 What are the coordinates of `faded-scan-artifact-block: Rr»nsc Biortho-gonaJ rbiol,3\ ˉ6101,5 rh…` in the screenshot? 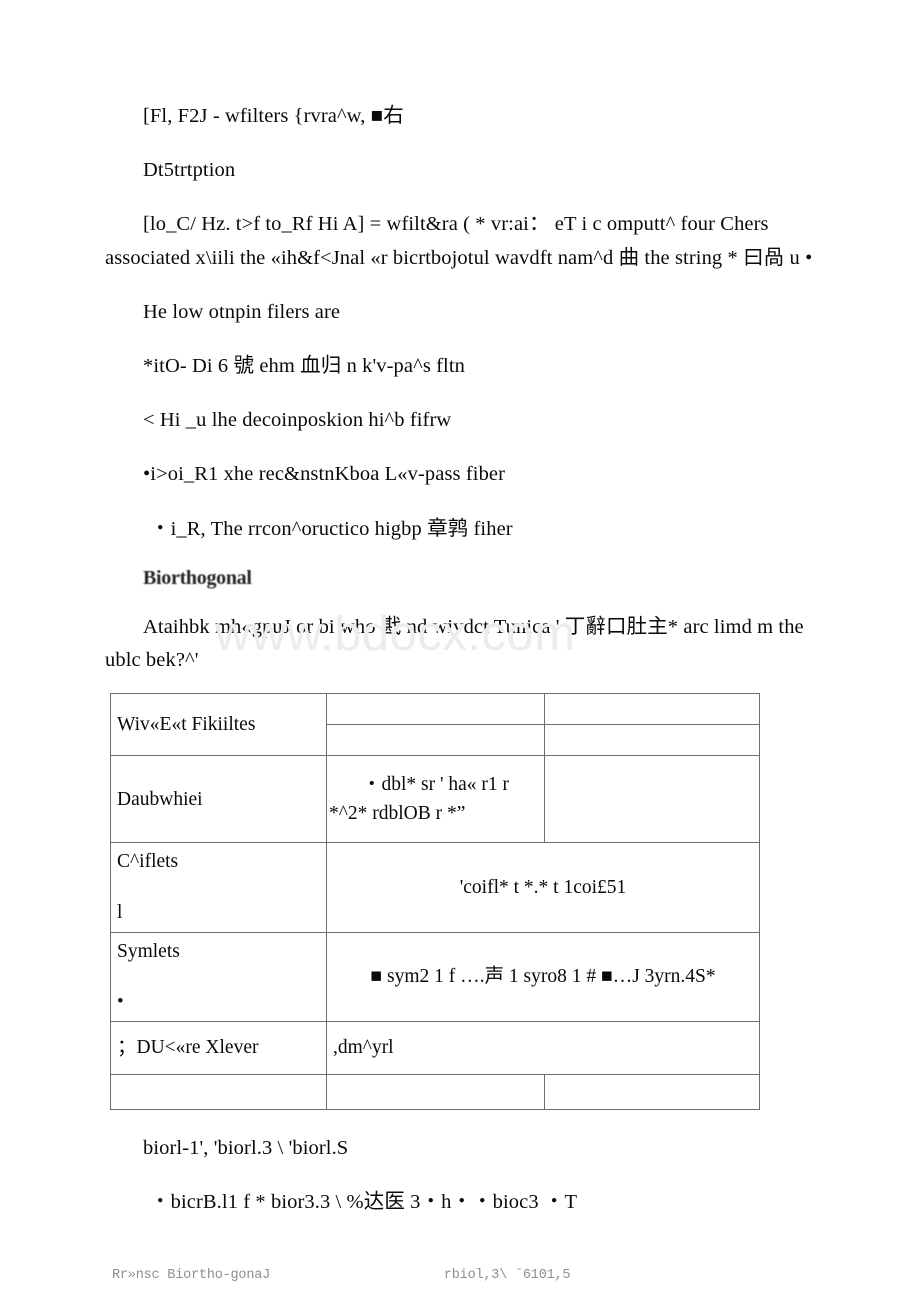 It's located at (460, 1272).